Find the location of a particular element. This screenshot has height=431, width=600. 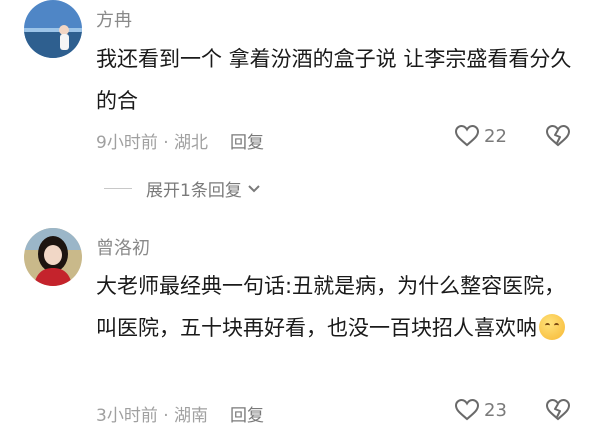

expand-replies-button: 展开1条回复 is located at coordinates (183, 188).